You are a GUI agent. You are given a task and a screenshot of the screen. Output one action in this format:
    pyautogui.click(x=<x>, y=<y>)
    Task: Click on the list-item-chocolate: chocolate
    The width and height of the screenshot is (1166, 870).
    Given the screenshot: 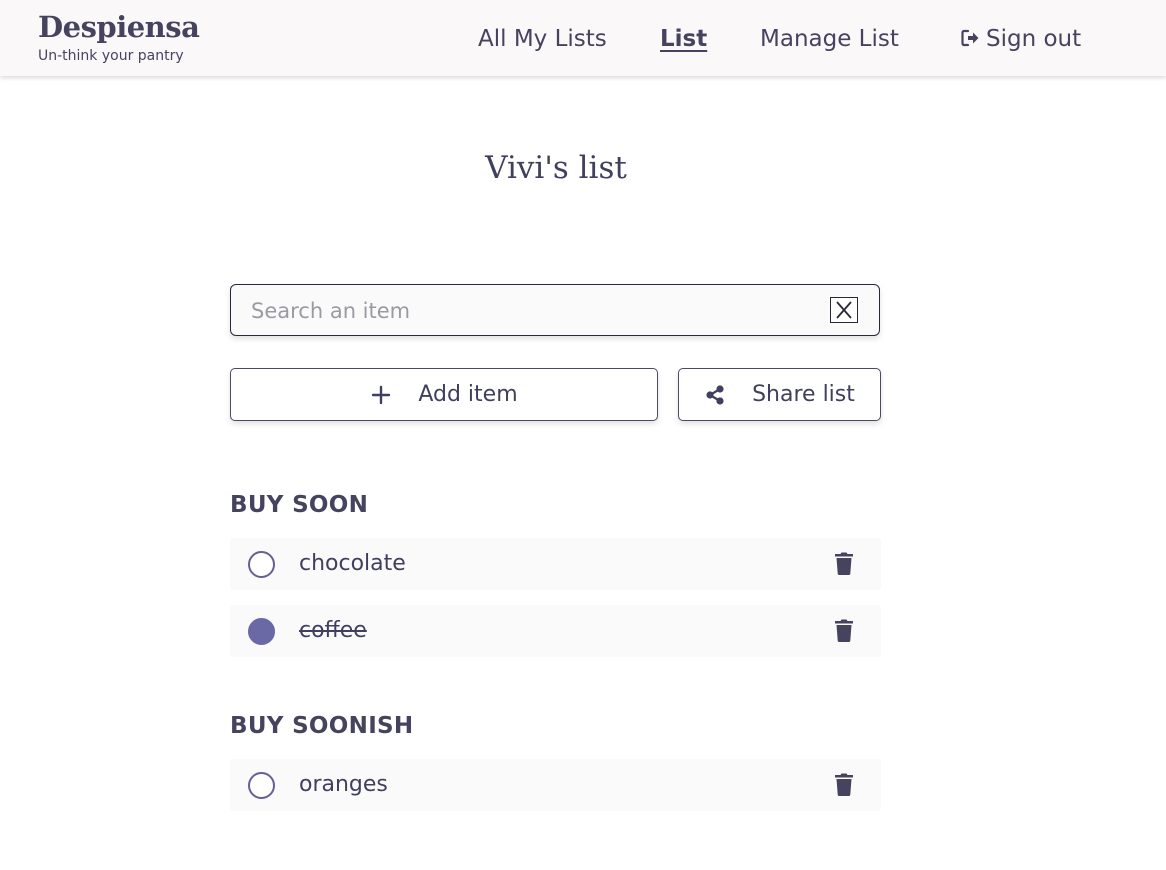 What is the action you would take?
    pyautogui.click(x=555, y=564)
    